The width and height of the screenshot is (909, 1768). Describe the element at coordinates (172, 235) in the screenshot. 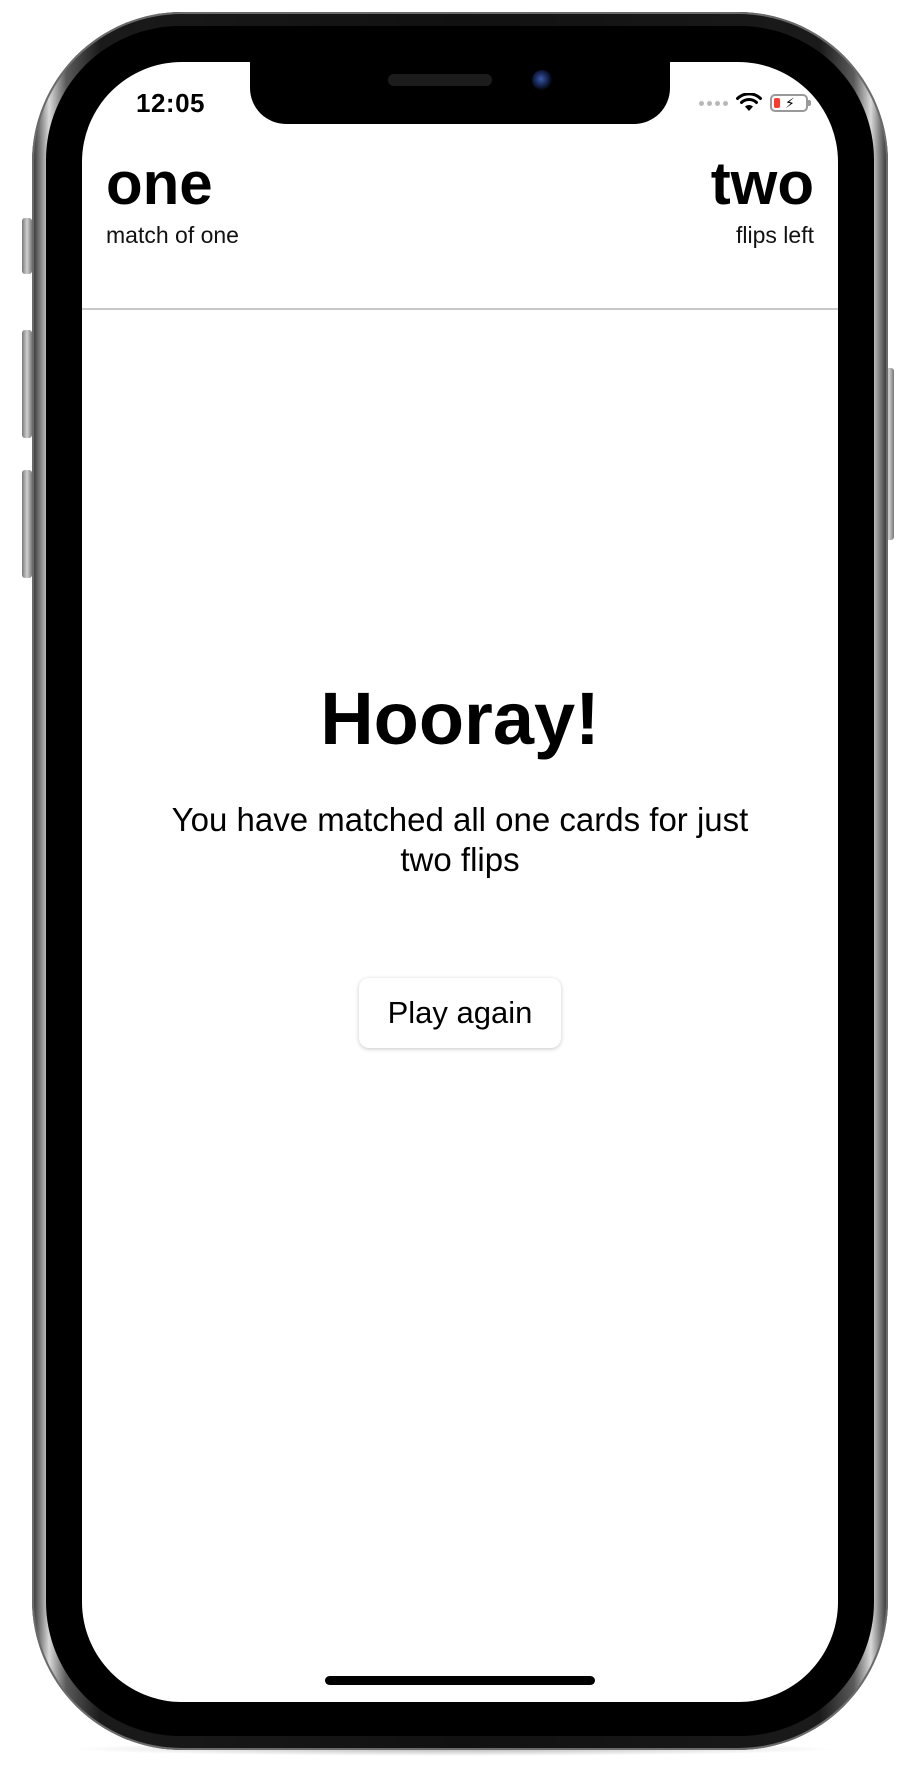

I see `matches-caption: match of one` at that location.